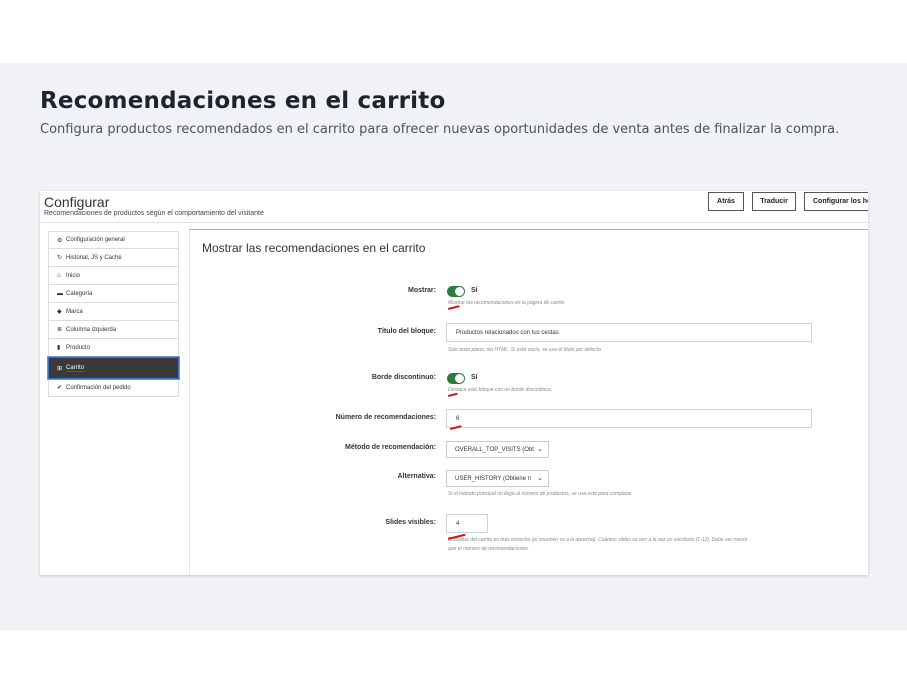 The image size is (907, 693). What do you see at coordinates (629, 418) in the screenshot?
I see `num-recommendations-input: 6` at bounding box center [629, 418].